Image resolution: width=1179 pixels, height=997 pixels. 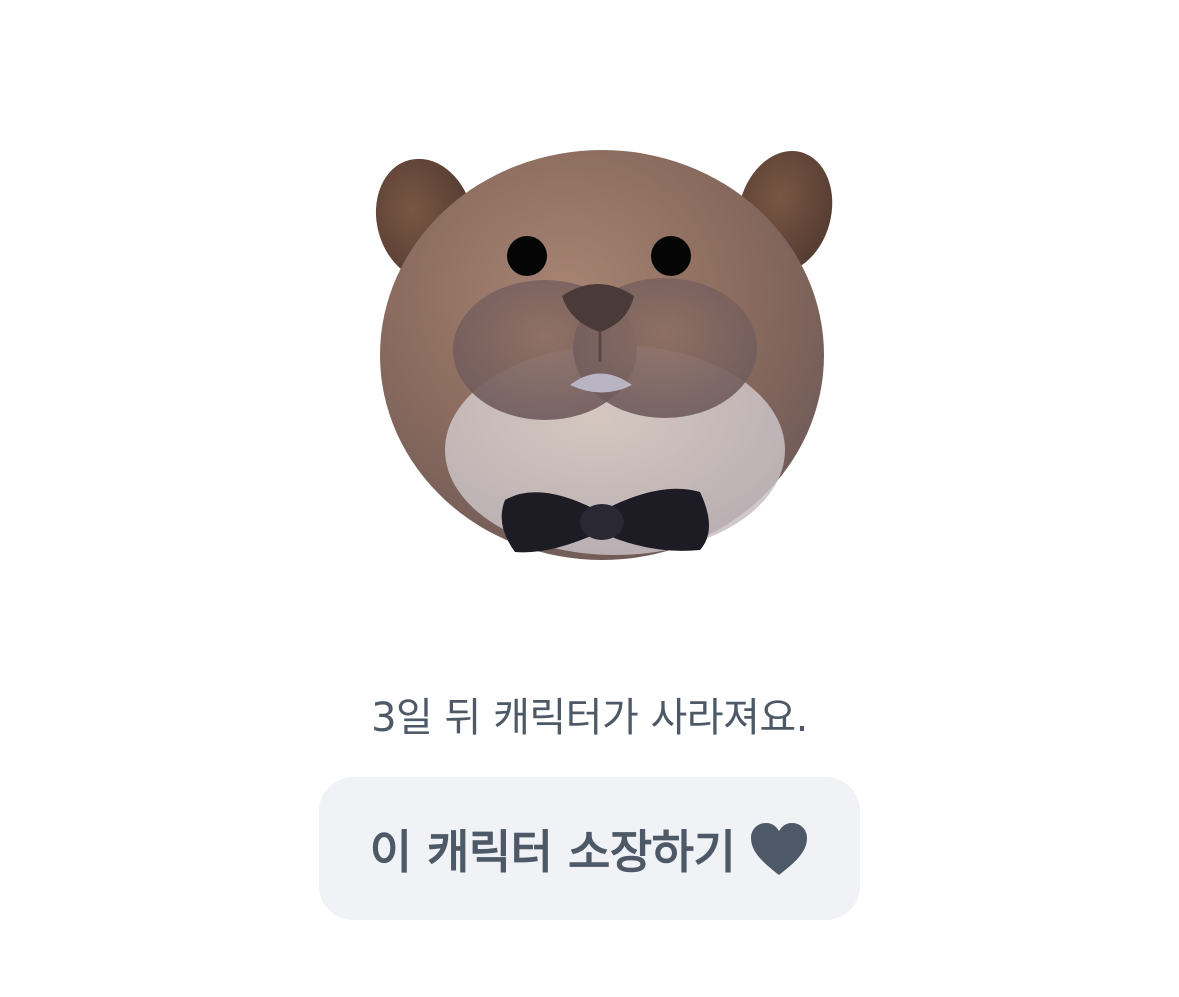 What do you see at coordinates (779, 849) in the screenshot?
I see `heart-icon` at bounding box center [779, 849].